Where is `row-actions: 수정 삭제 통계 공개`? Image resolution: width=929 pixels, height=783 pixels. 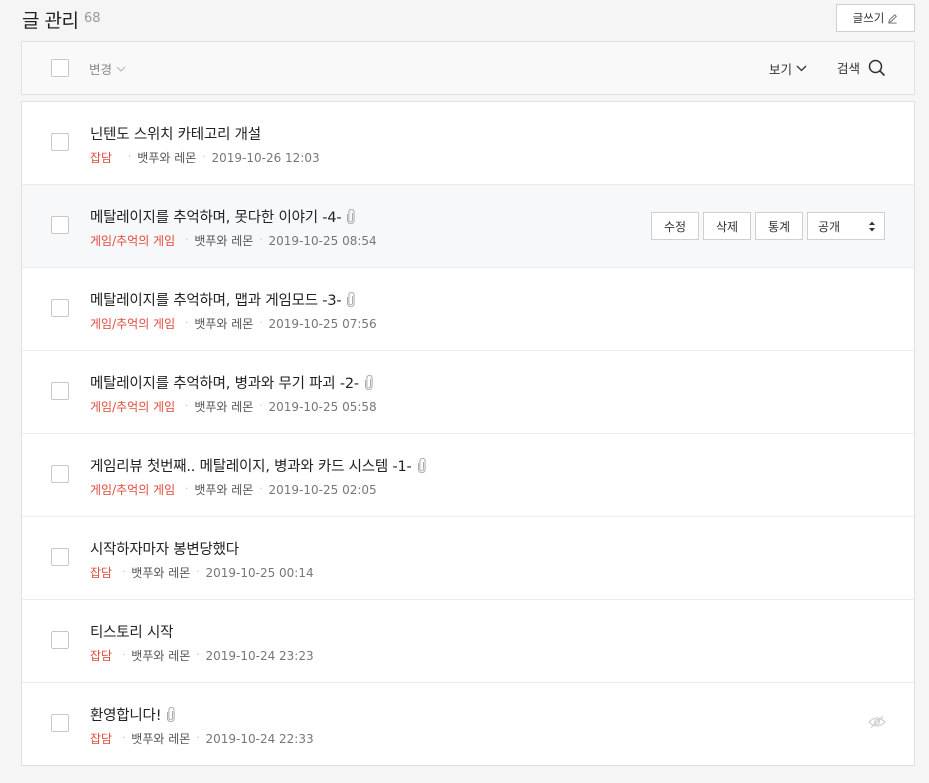 row-actions: 수정 삭제 통계 공개 is located at coordinates (768, 226).